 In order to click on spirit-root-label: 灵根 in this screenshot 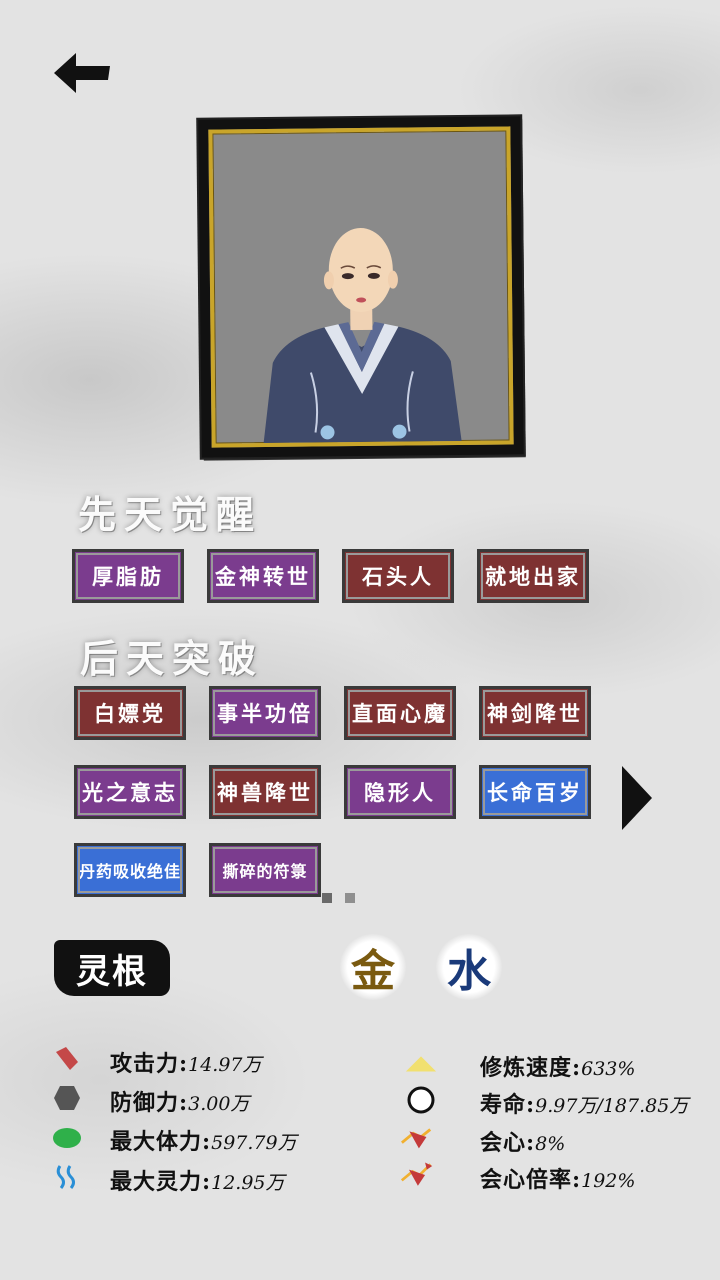, I will do `click(112, 968)`.